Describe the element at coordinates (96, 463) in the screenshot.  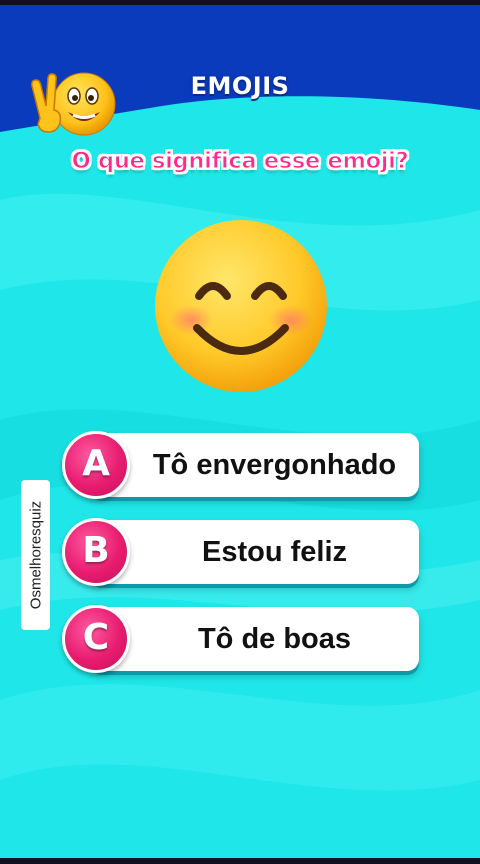
I see `option-letter: A` at that location.